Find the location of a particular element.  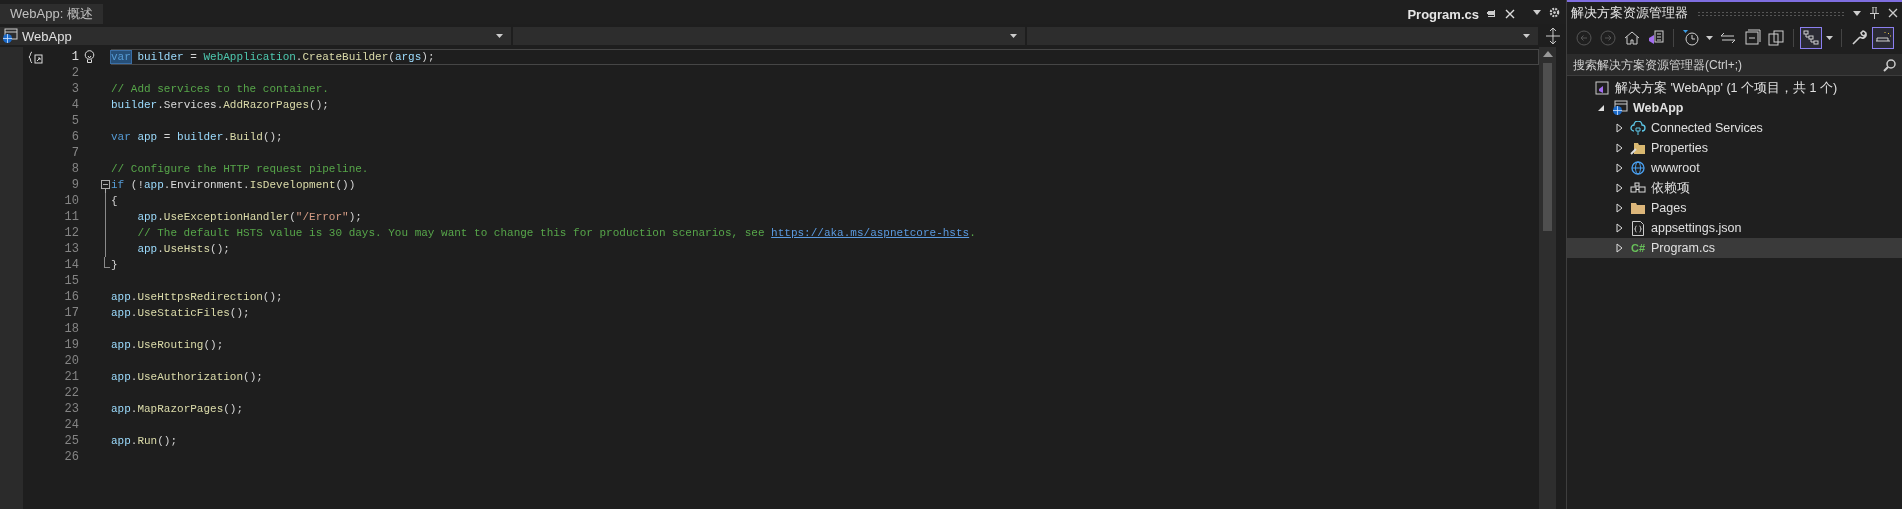

pending-changes-button is located at coordinates (1691, 38).